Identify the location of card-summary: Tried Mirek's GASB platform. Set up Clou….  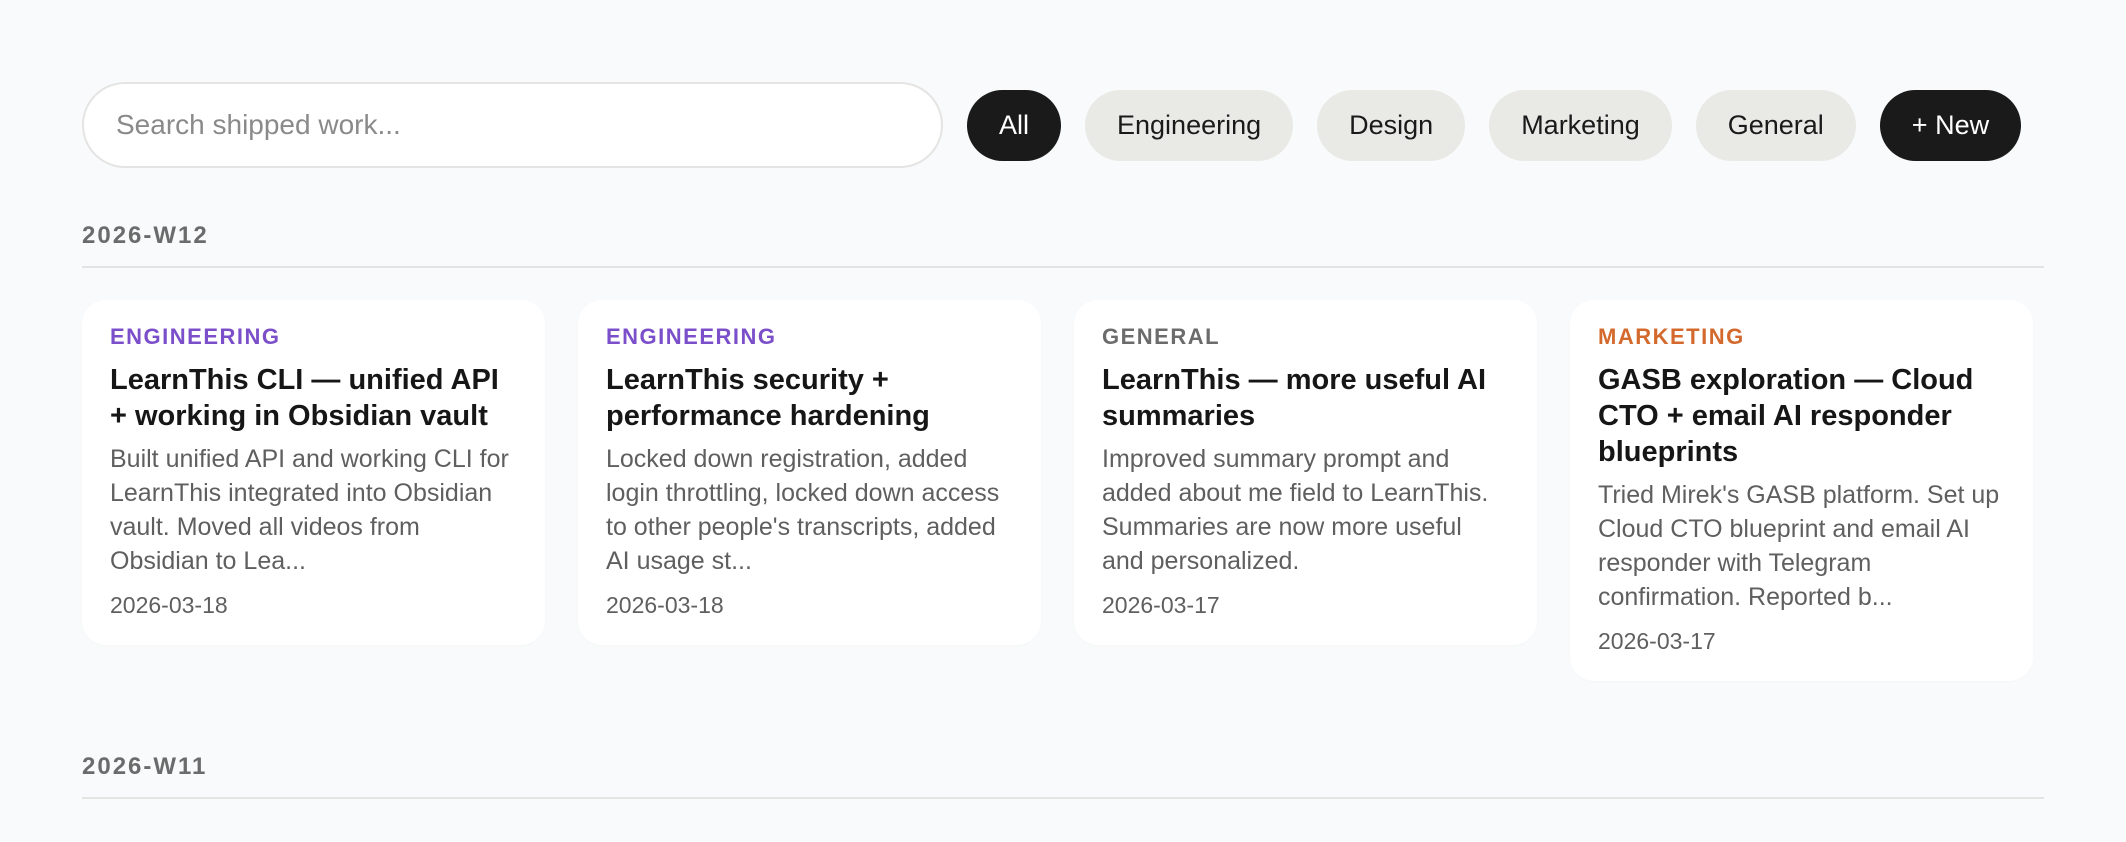
(1799, 546).